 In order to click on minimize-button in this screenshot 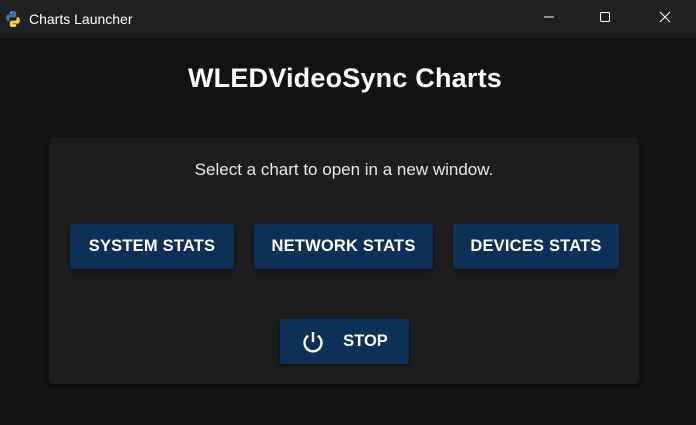, I will do `click(549, 19)`.